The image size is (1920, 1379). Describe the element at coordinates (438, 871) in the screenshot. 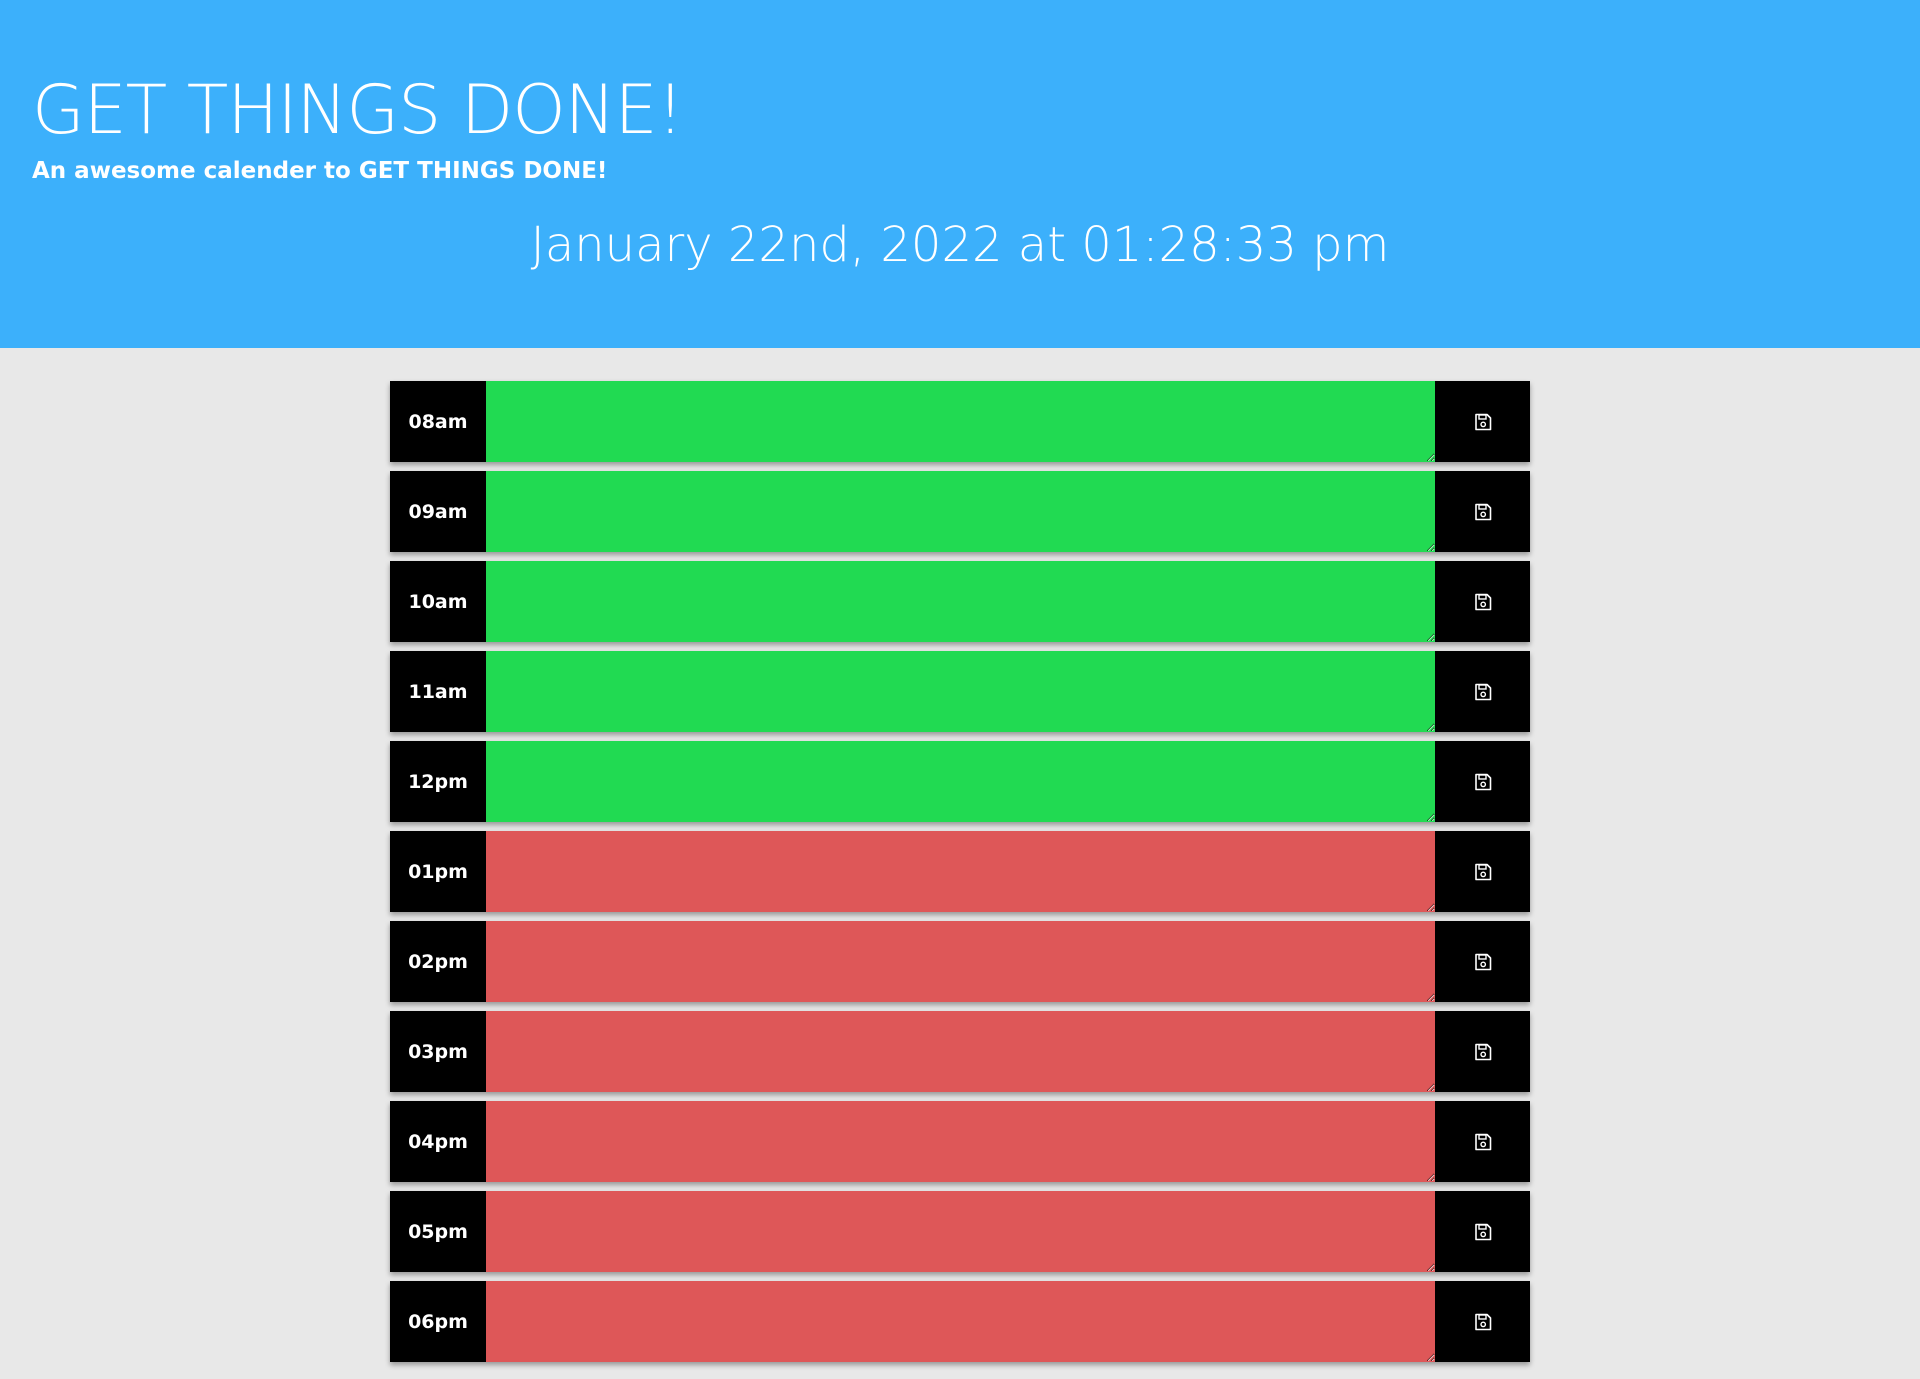

I see `hour-label: 01pm` at that location.